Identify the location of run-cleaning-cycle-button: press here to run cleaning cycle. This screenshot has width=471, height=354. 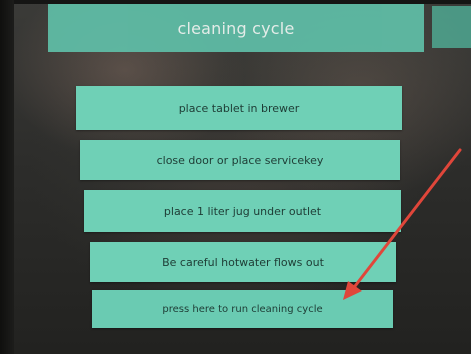
(242, 309).